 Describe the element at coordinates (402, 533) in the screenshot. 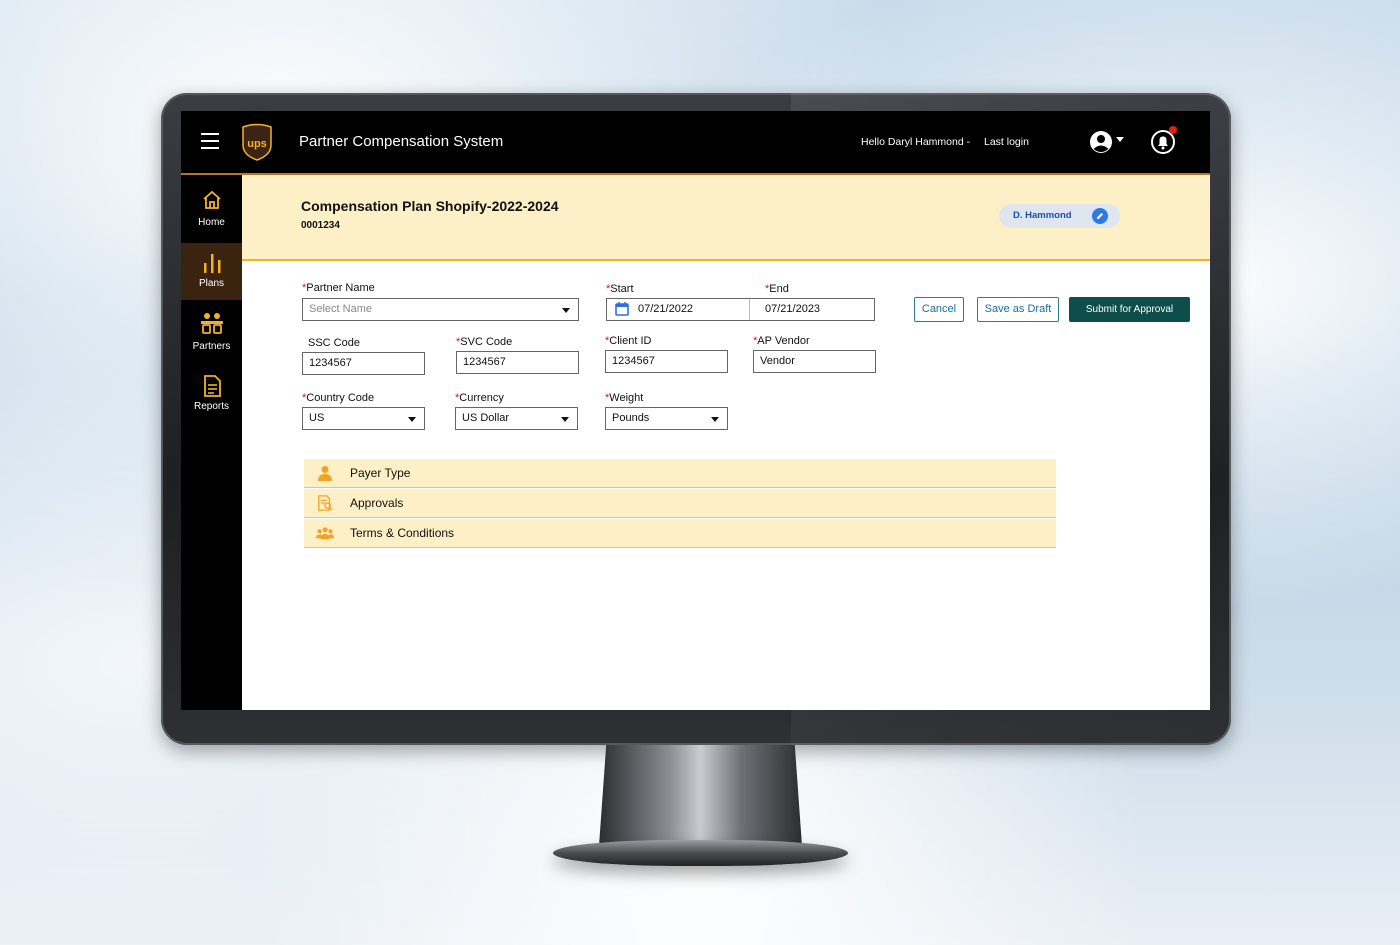

I see `section-label: Terms & Conditions` at that location.